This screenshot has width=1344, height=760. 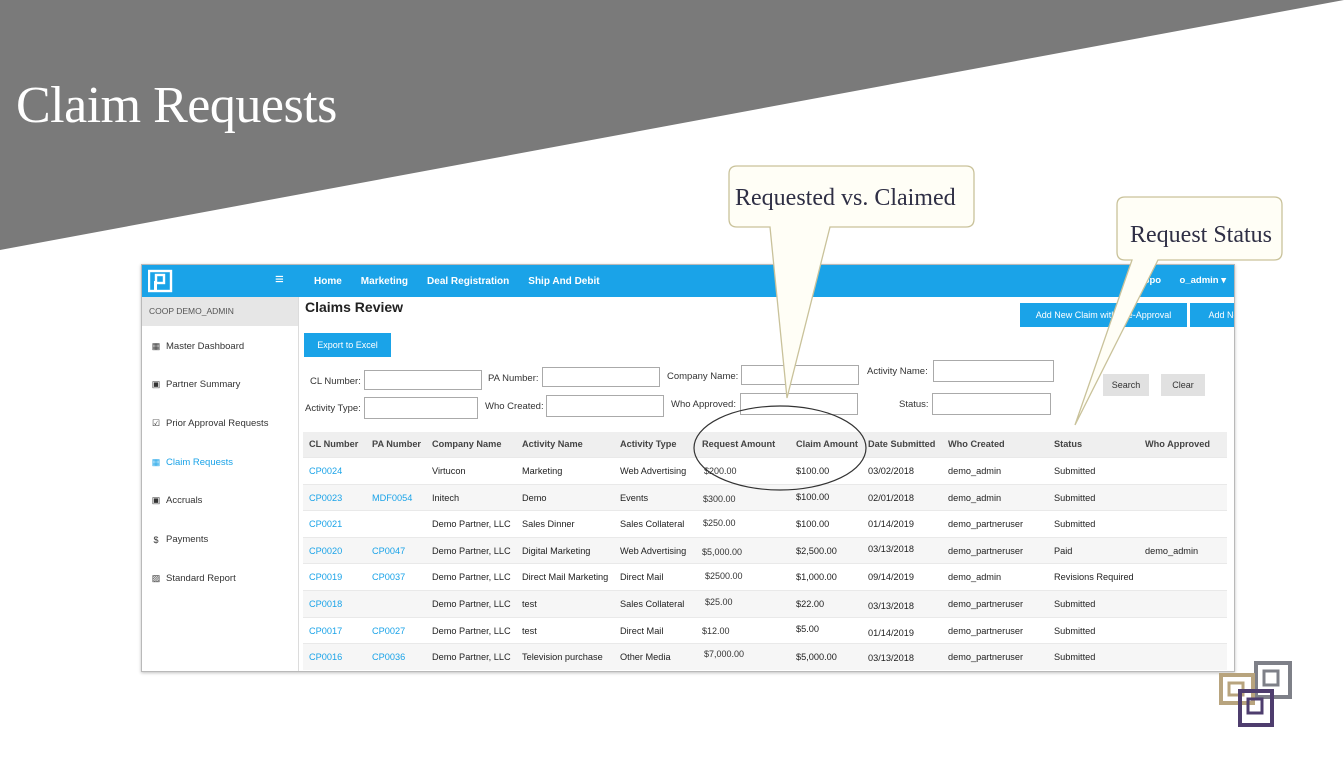 What do you see at coordinates (325, 471) in the screenshot?
I see `cell-cl-number: CP0024` at bounding box center [325, 471].